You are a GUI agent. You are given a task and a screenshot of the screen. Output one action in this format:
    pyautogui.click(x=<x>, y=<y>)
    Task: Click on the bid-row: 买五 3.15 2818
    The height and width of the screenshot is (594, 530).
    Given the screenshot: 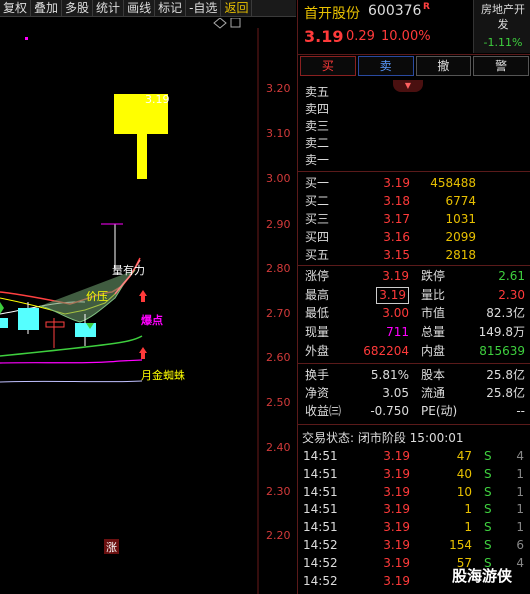 What is the action you would take?
    pyautogui.click(x=414, y=255)
    